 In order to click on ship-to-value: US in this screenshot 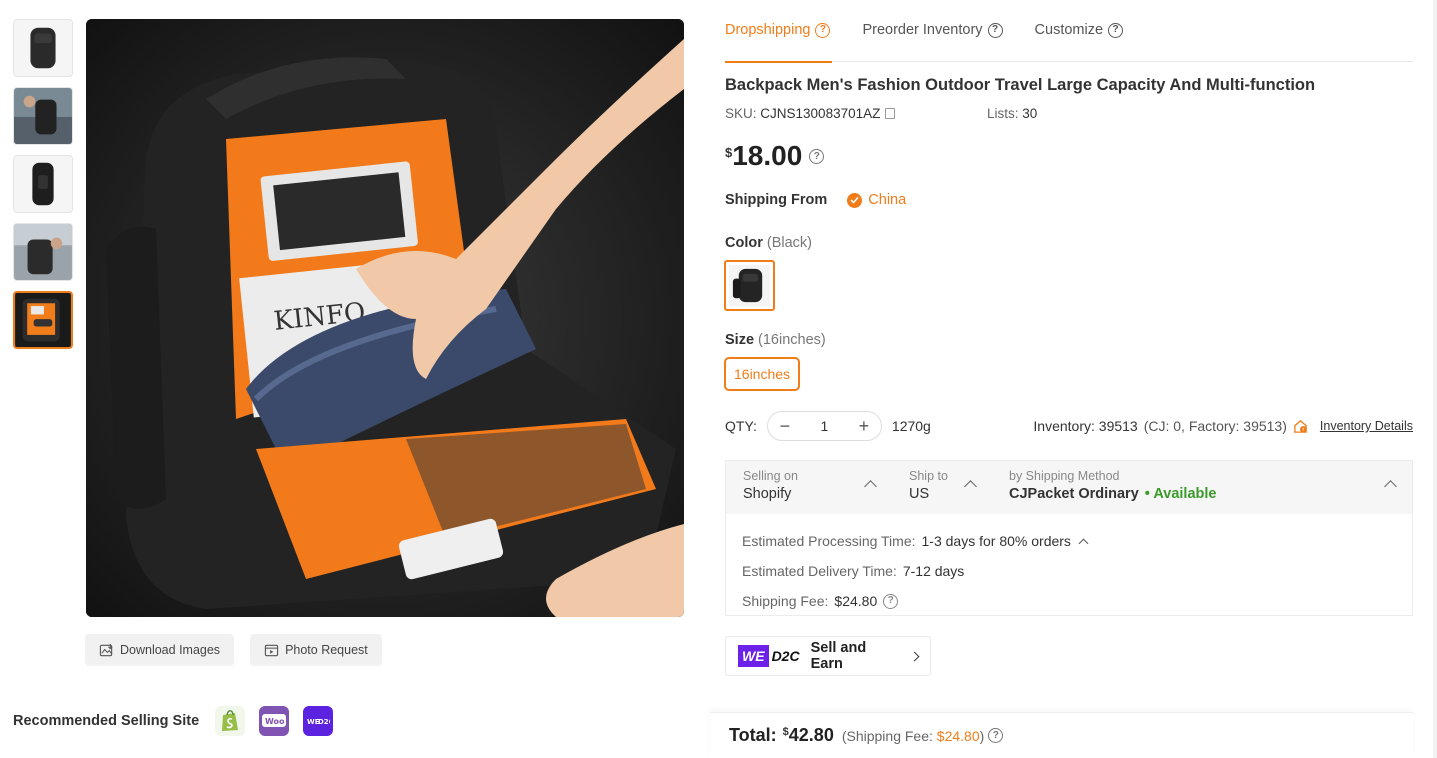, I will do `click(919, 494)`.